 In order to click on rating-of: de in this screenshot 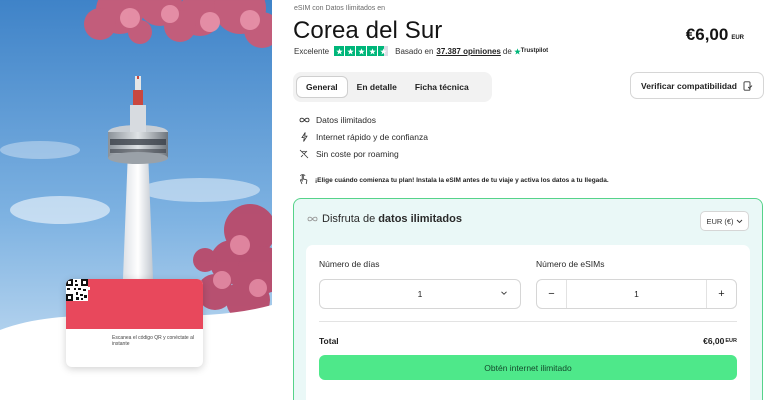, I will do `click(507, 51)`.